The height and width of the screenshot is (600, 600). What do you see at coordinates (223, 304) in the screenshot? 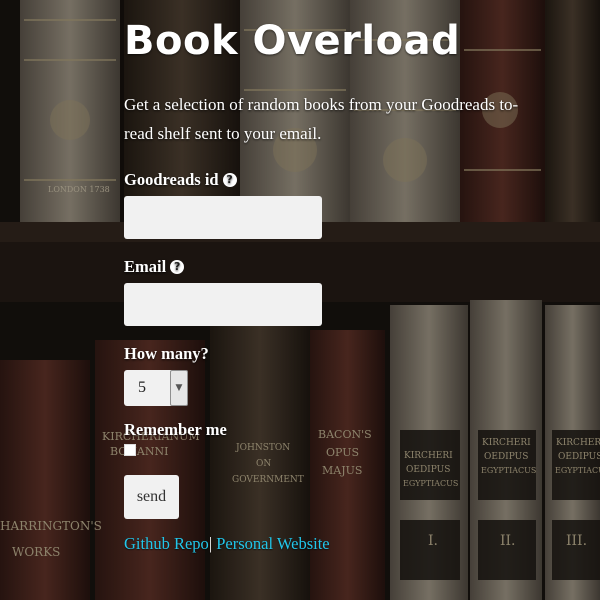
I see `email-input` at bounding box center [223, 304].